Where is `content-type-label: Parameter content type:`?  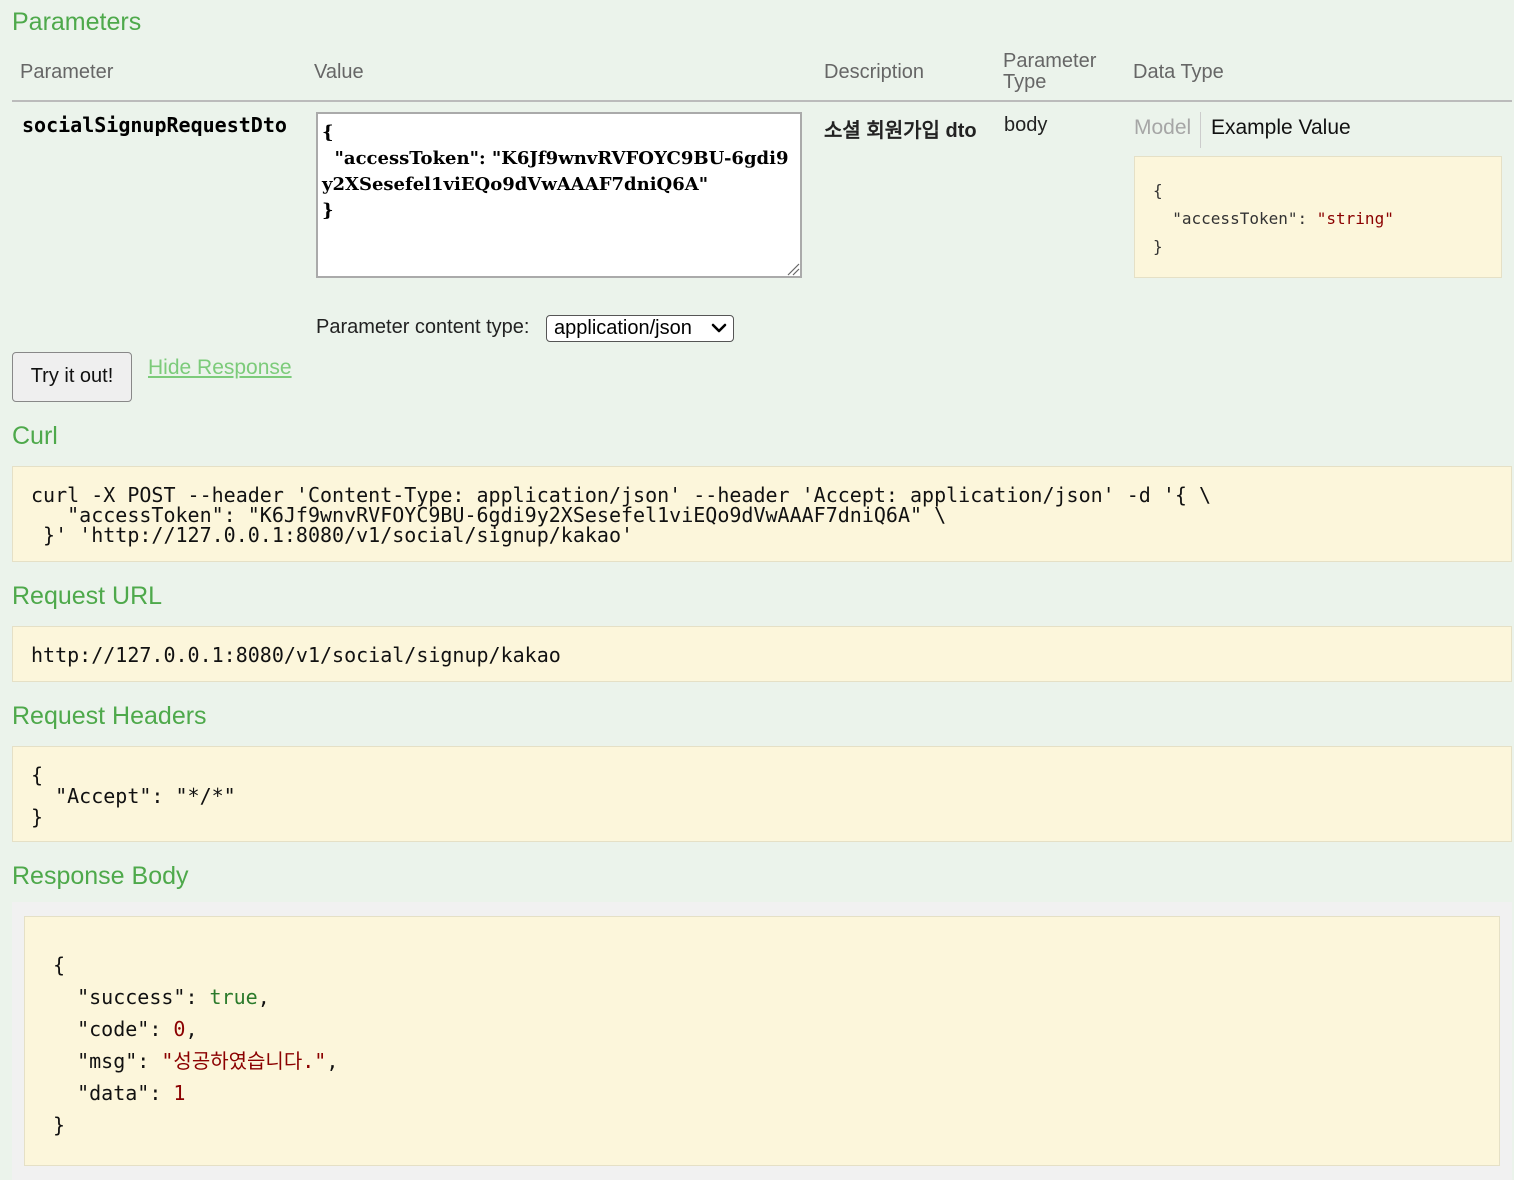
content-type-label: Parameter content type: is located at coordinates (423, 327).